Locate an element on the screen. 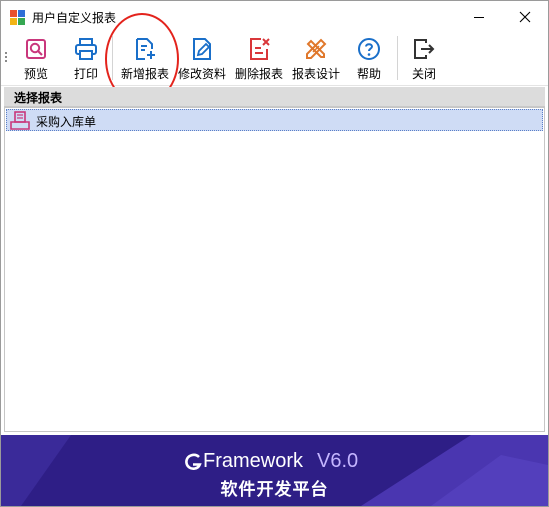 This screenshot has width=549, height=507. framework-logo-icon is located at coordinates (193, 461).